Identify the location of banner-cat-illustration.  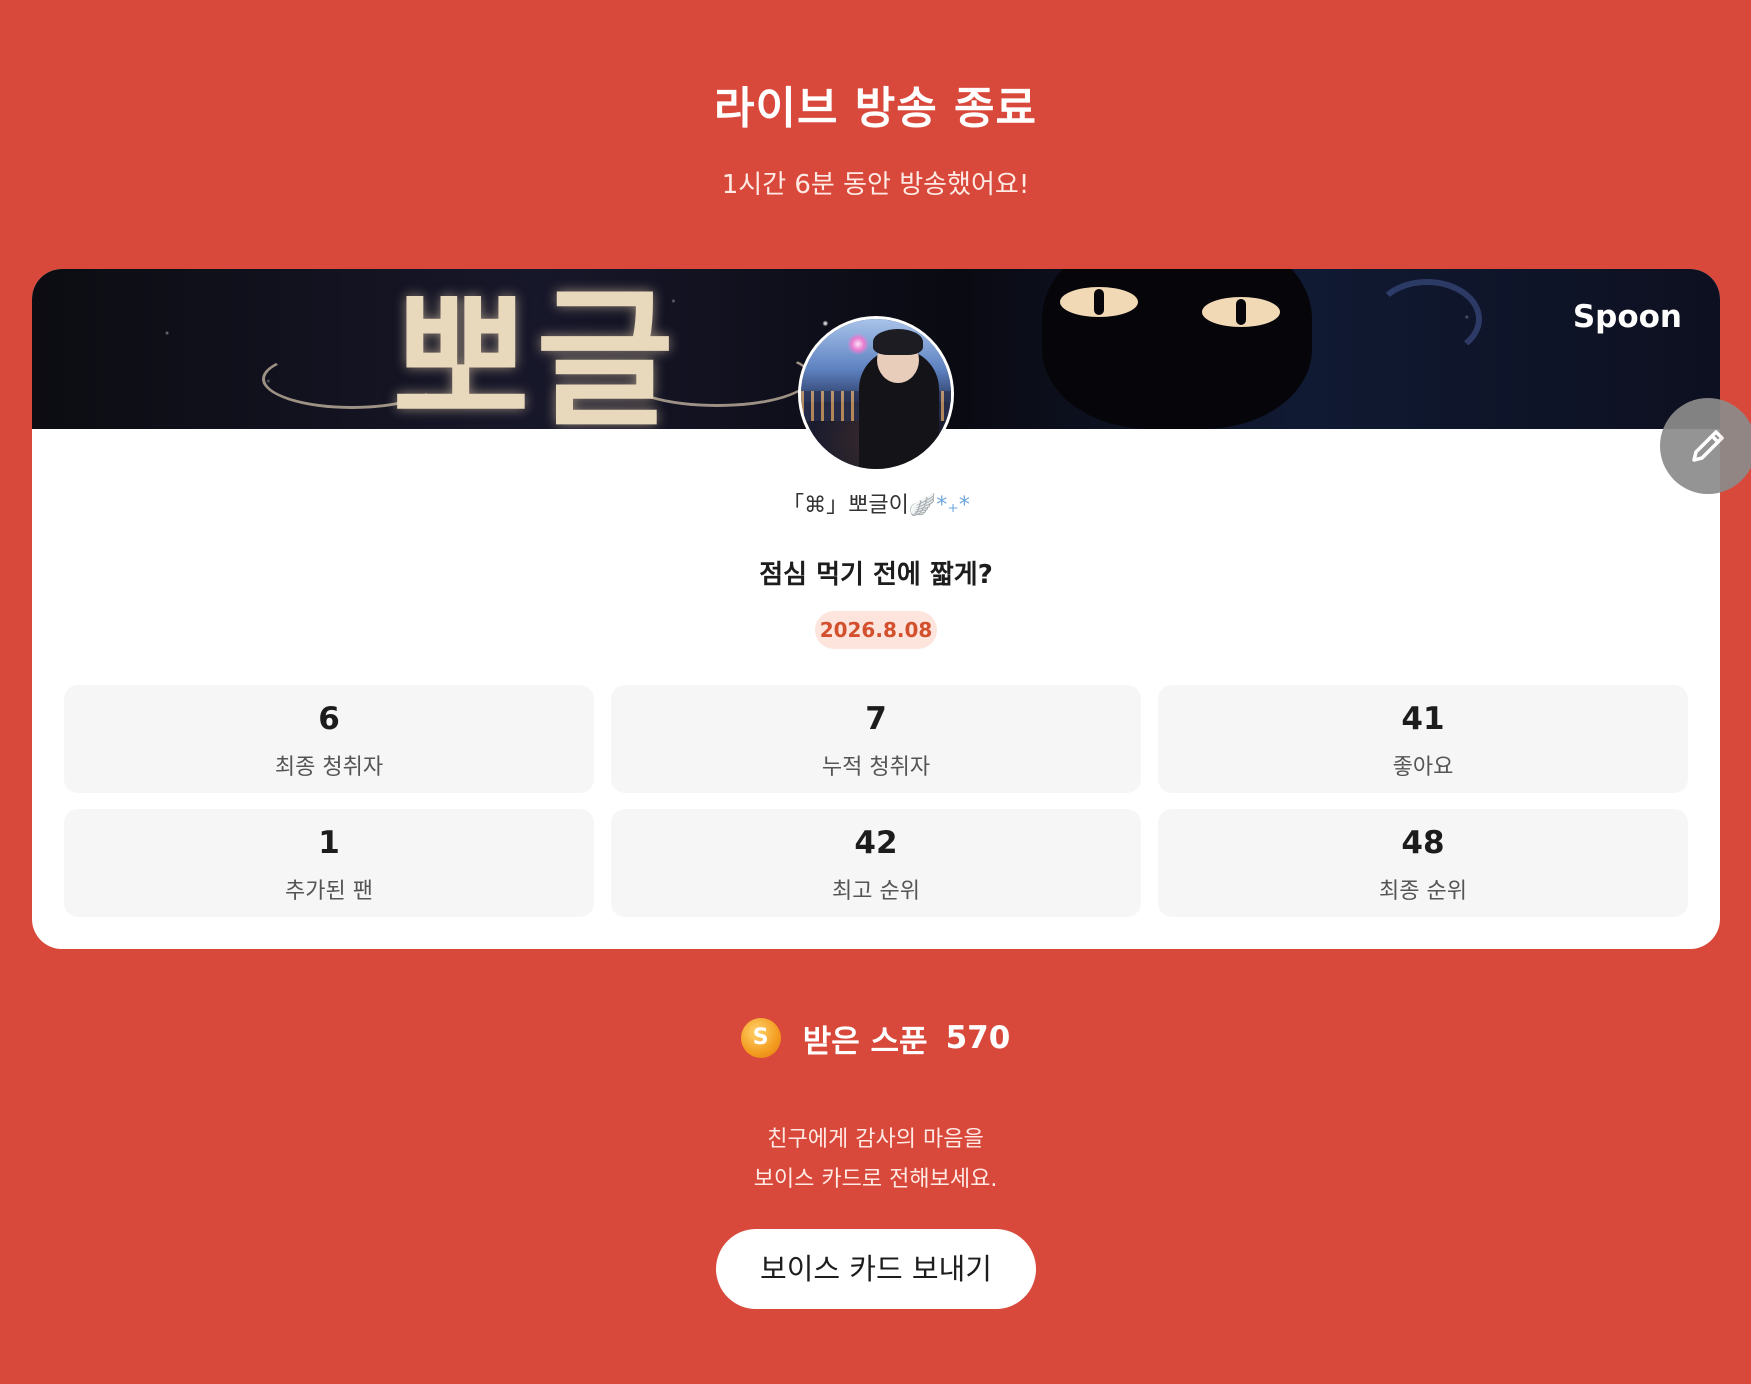
(1177, 349).